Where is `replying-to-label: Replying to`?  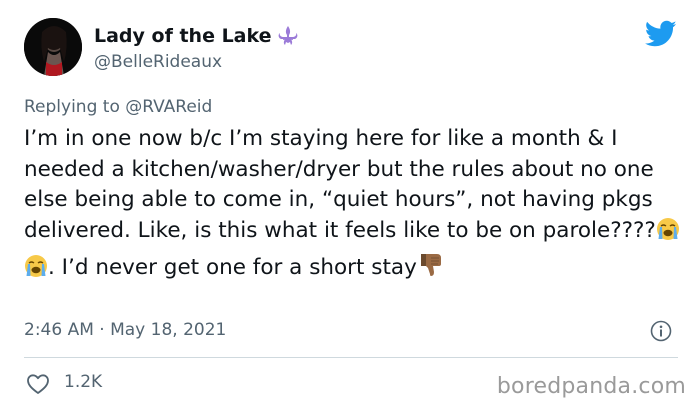
replying-to-label: Replying to is located at coordinates (75, 107).